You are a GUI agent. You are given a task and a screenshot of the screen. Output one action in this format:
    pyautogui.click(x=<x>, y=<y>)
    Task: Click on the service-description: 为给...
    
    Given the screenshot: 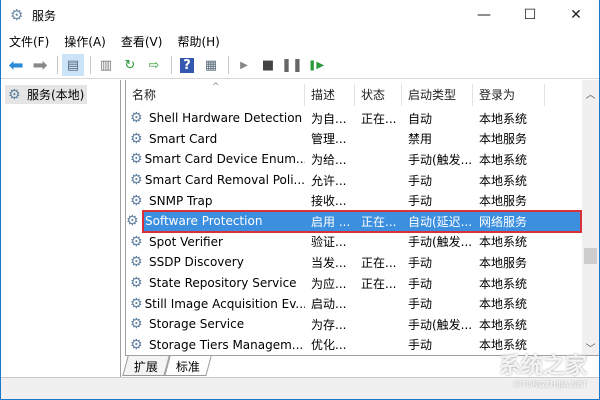 What is the action you would take?
    pyautogui.click(x=329, y=159)
    